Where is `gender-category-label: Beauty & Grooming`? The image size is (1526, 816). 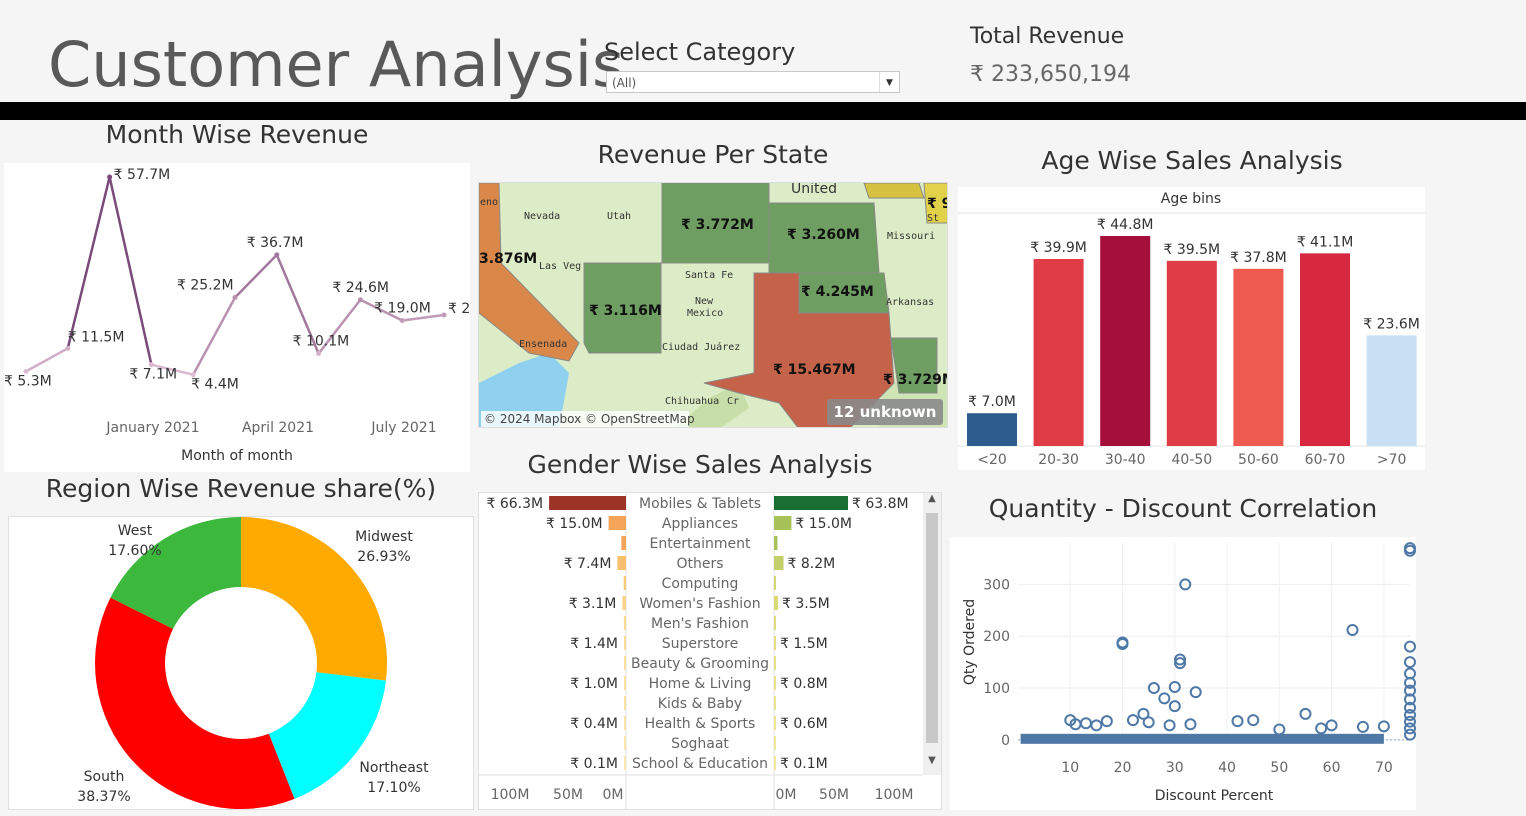 gender-category-label: Beauty & Grooming is located at coordinates (700, 664).